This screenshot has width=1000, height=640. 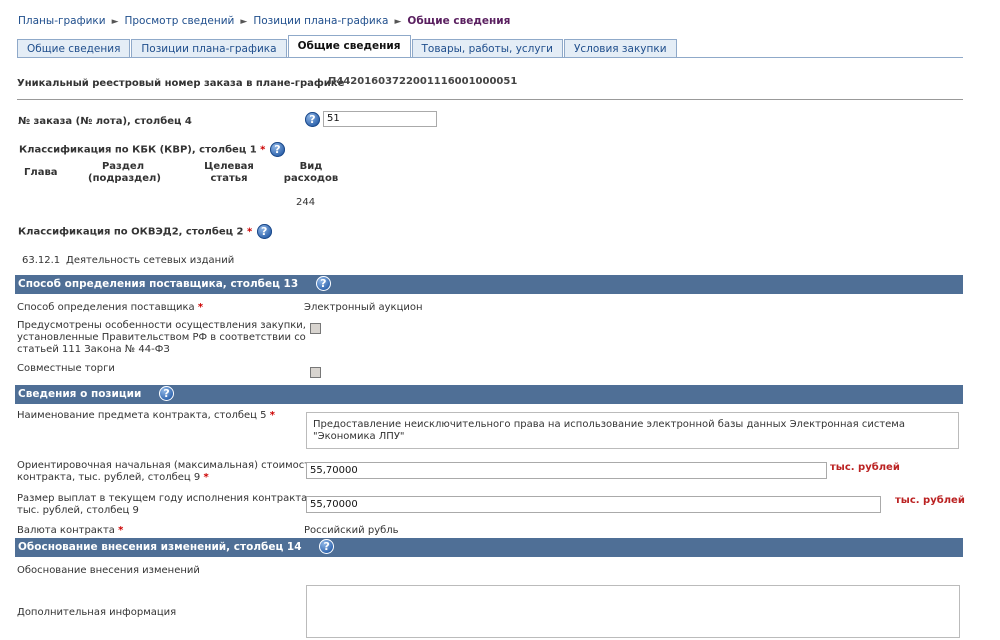 What do you see at coordinates (566, 470) in the screenshot?
I see `nmck-input: 55,70000` at bounding box center [566, 470].